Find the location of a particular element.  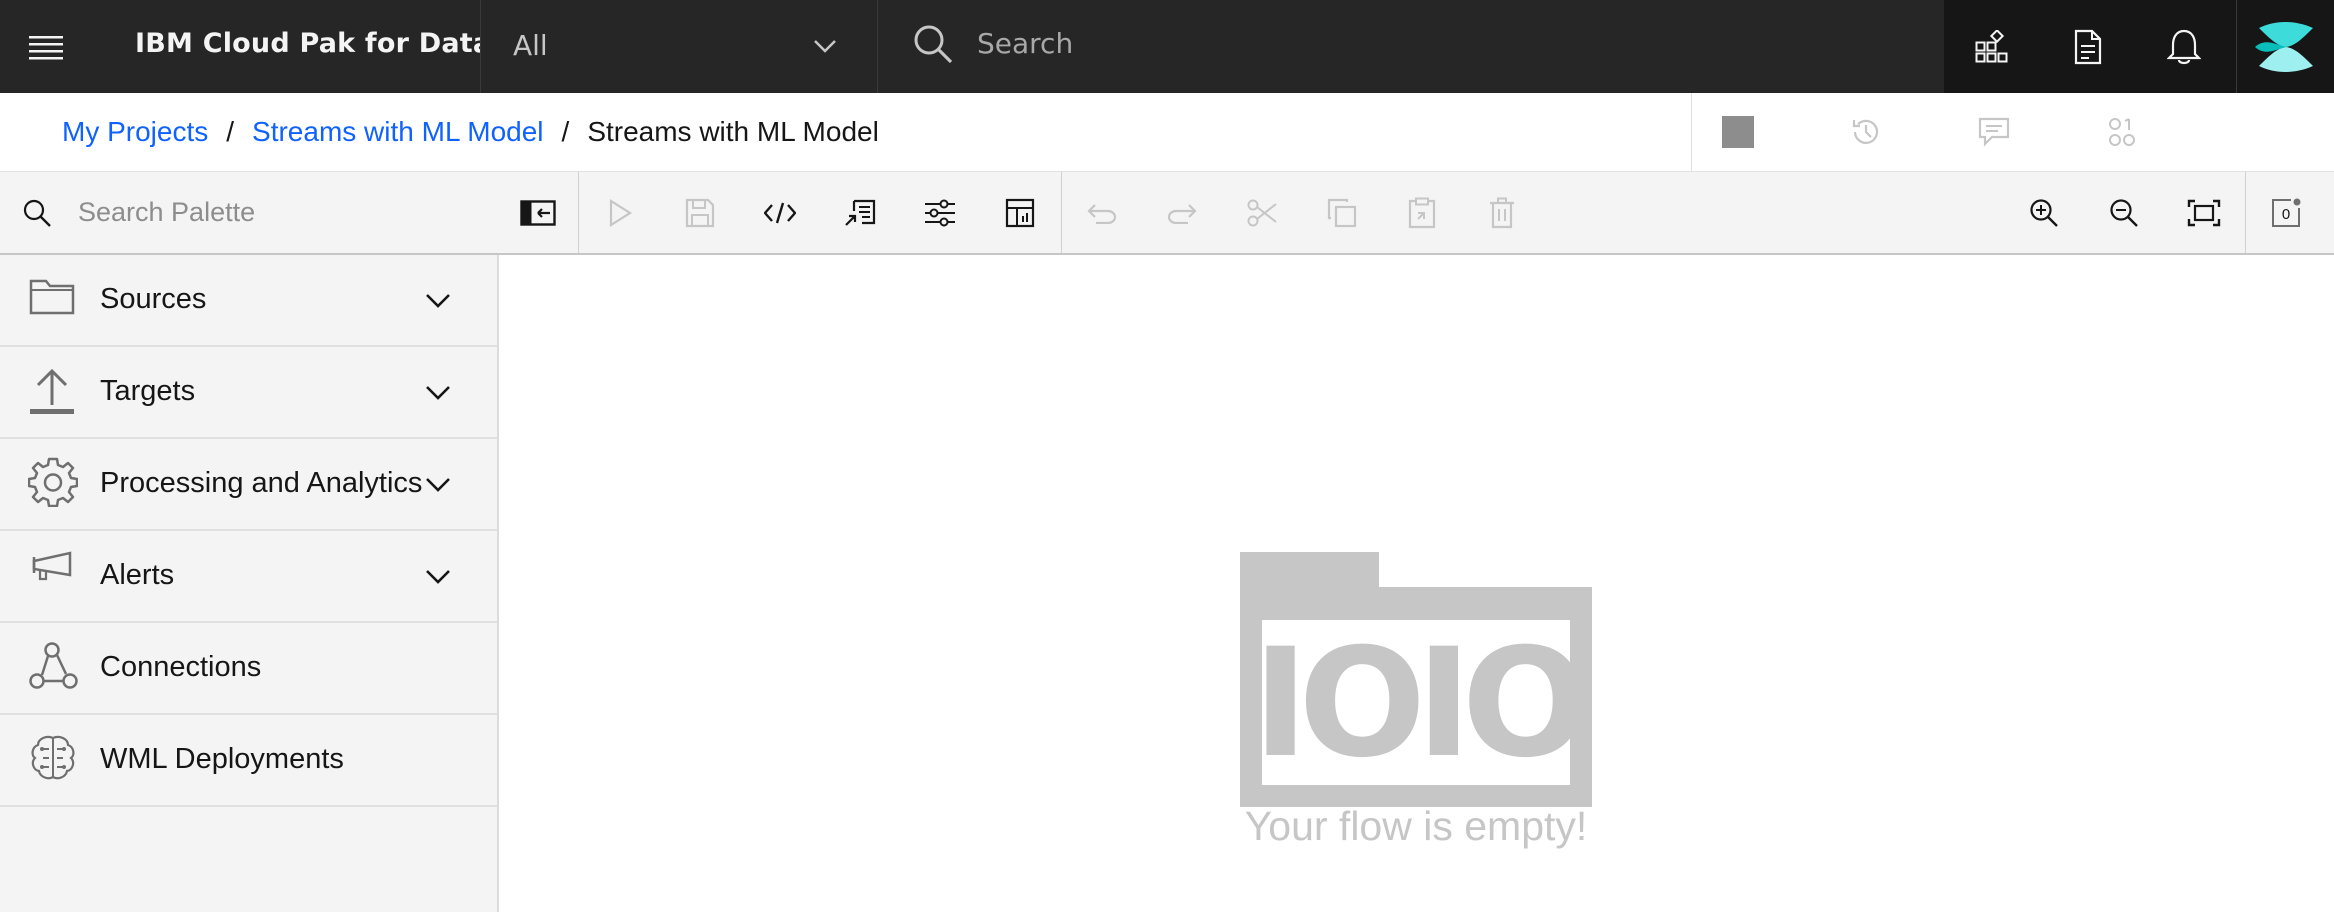

collapse-palette-button is located at coordinates (538, 212).